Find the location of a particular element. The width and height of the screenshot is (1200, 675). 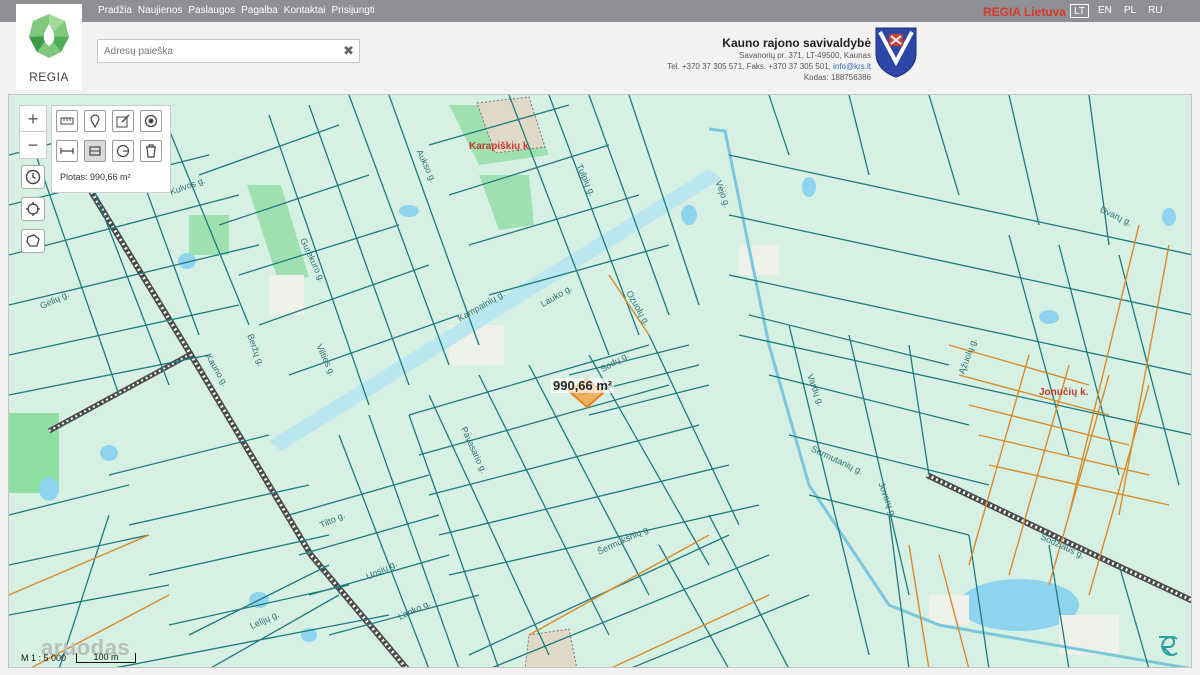

zoom-controls: + − is located at coordinates (33, 132).